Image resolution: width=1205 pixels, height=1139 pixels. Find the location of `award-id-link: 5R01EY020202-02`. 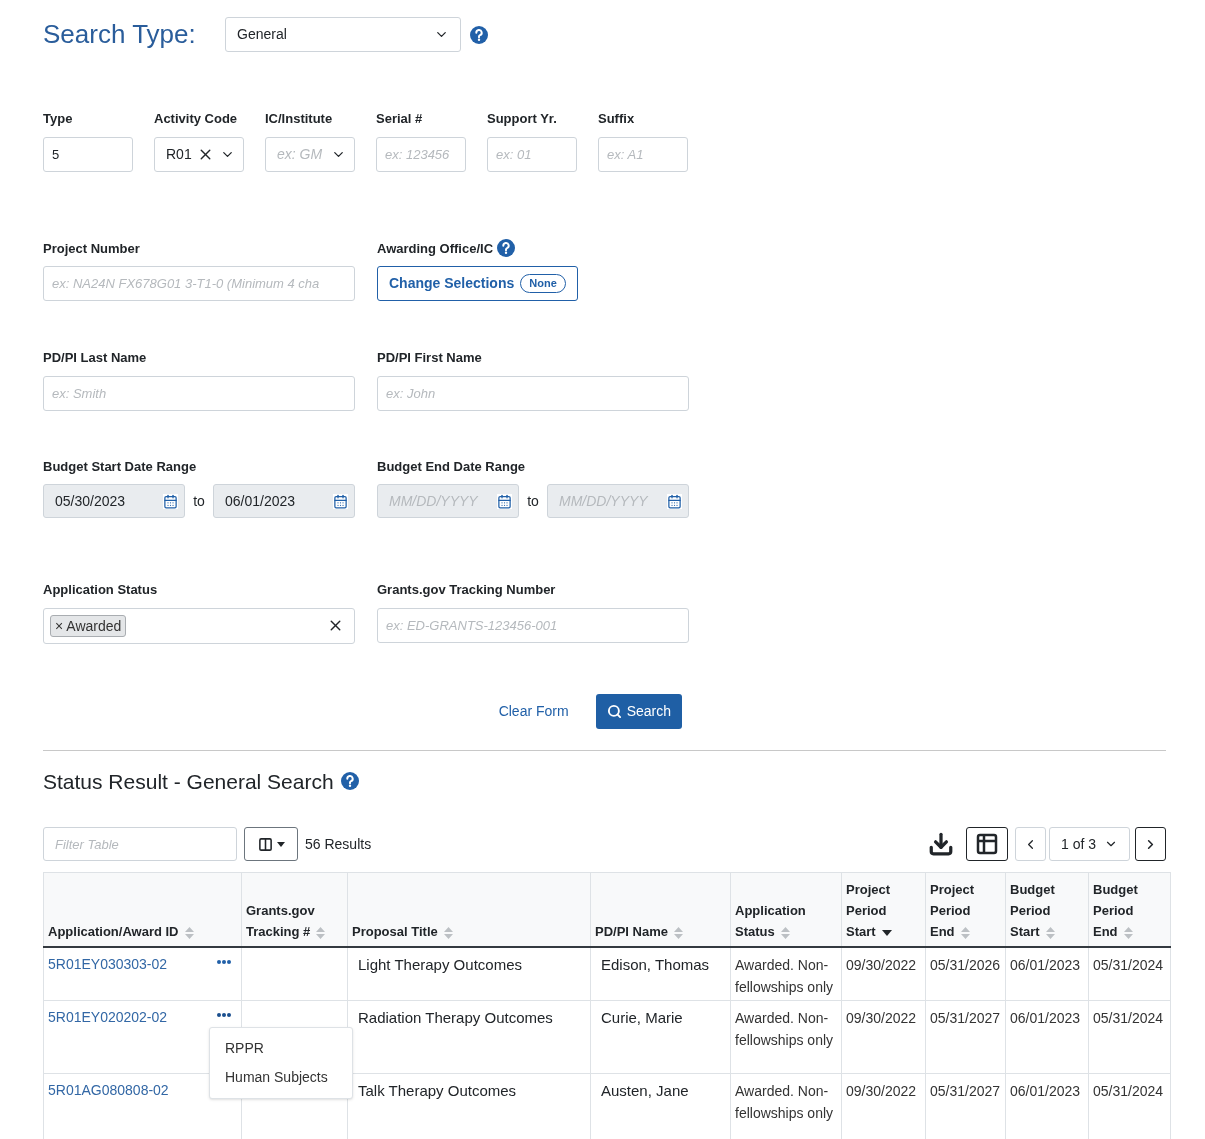

award-id-link: 5R01EY020202-02 is located at coordinates (108, 1017).